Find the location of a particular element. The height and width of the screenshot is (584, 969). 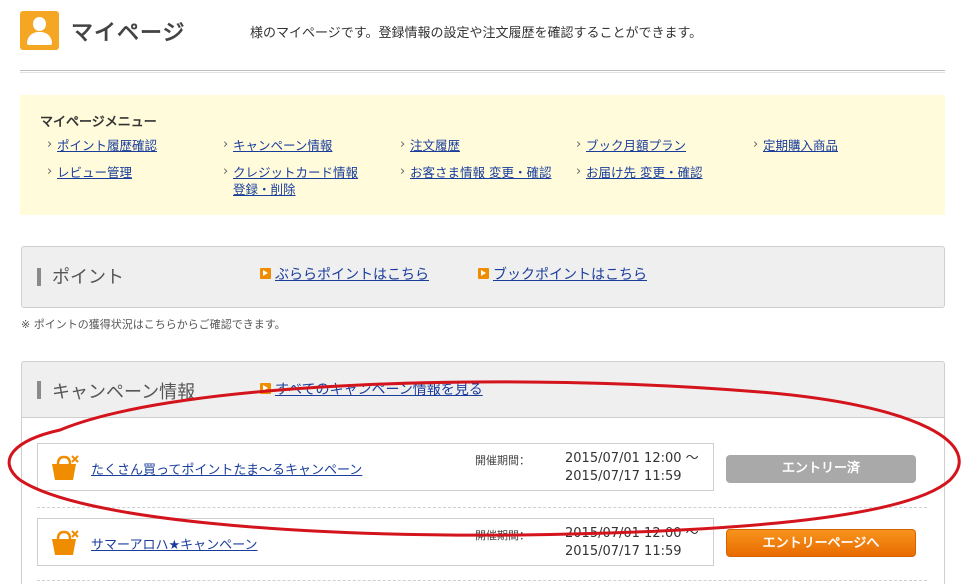

campaign-panel-header: キャンペーン情報 すべてのキャンペーン情報を見る is located at coordinates (483, 389).